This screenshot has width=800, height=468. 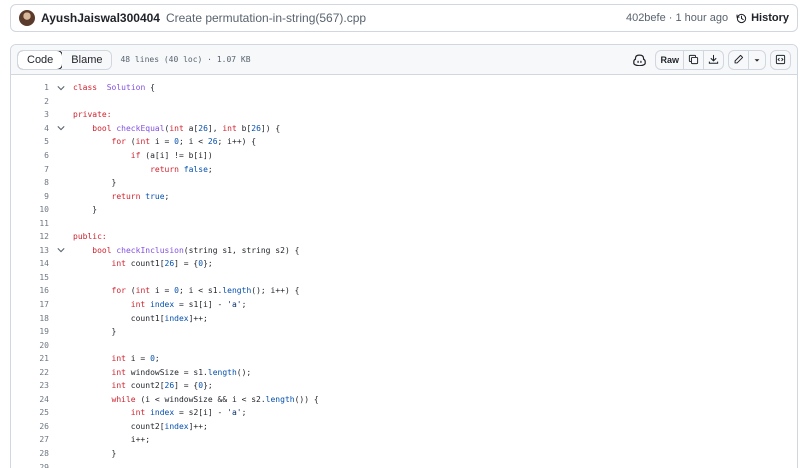 I want to click on tab-code: Code, so click(x=41, y=59).